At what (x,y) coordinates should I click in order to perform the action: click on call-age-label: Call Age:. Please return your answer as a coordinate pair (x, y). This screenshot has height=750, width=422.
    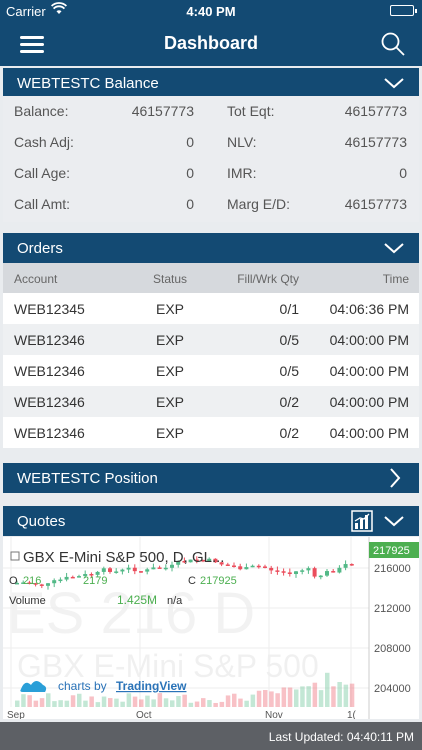
    Looking at the image, I should click on (42, 173).